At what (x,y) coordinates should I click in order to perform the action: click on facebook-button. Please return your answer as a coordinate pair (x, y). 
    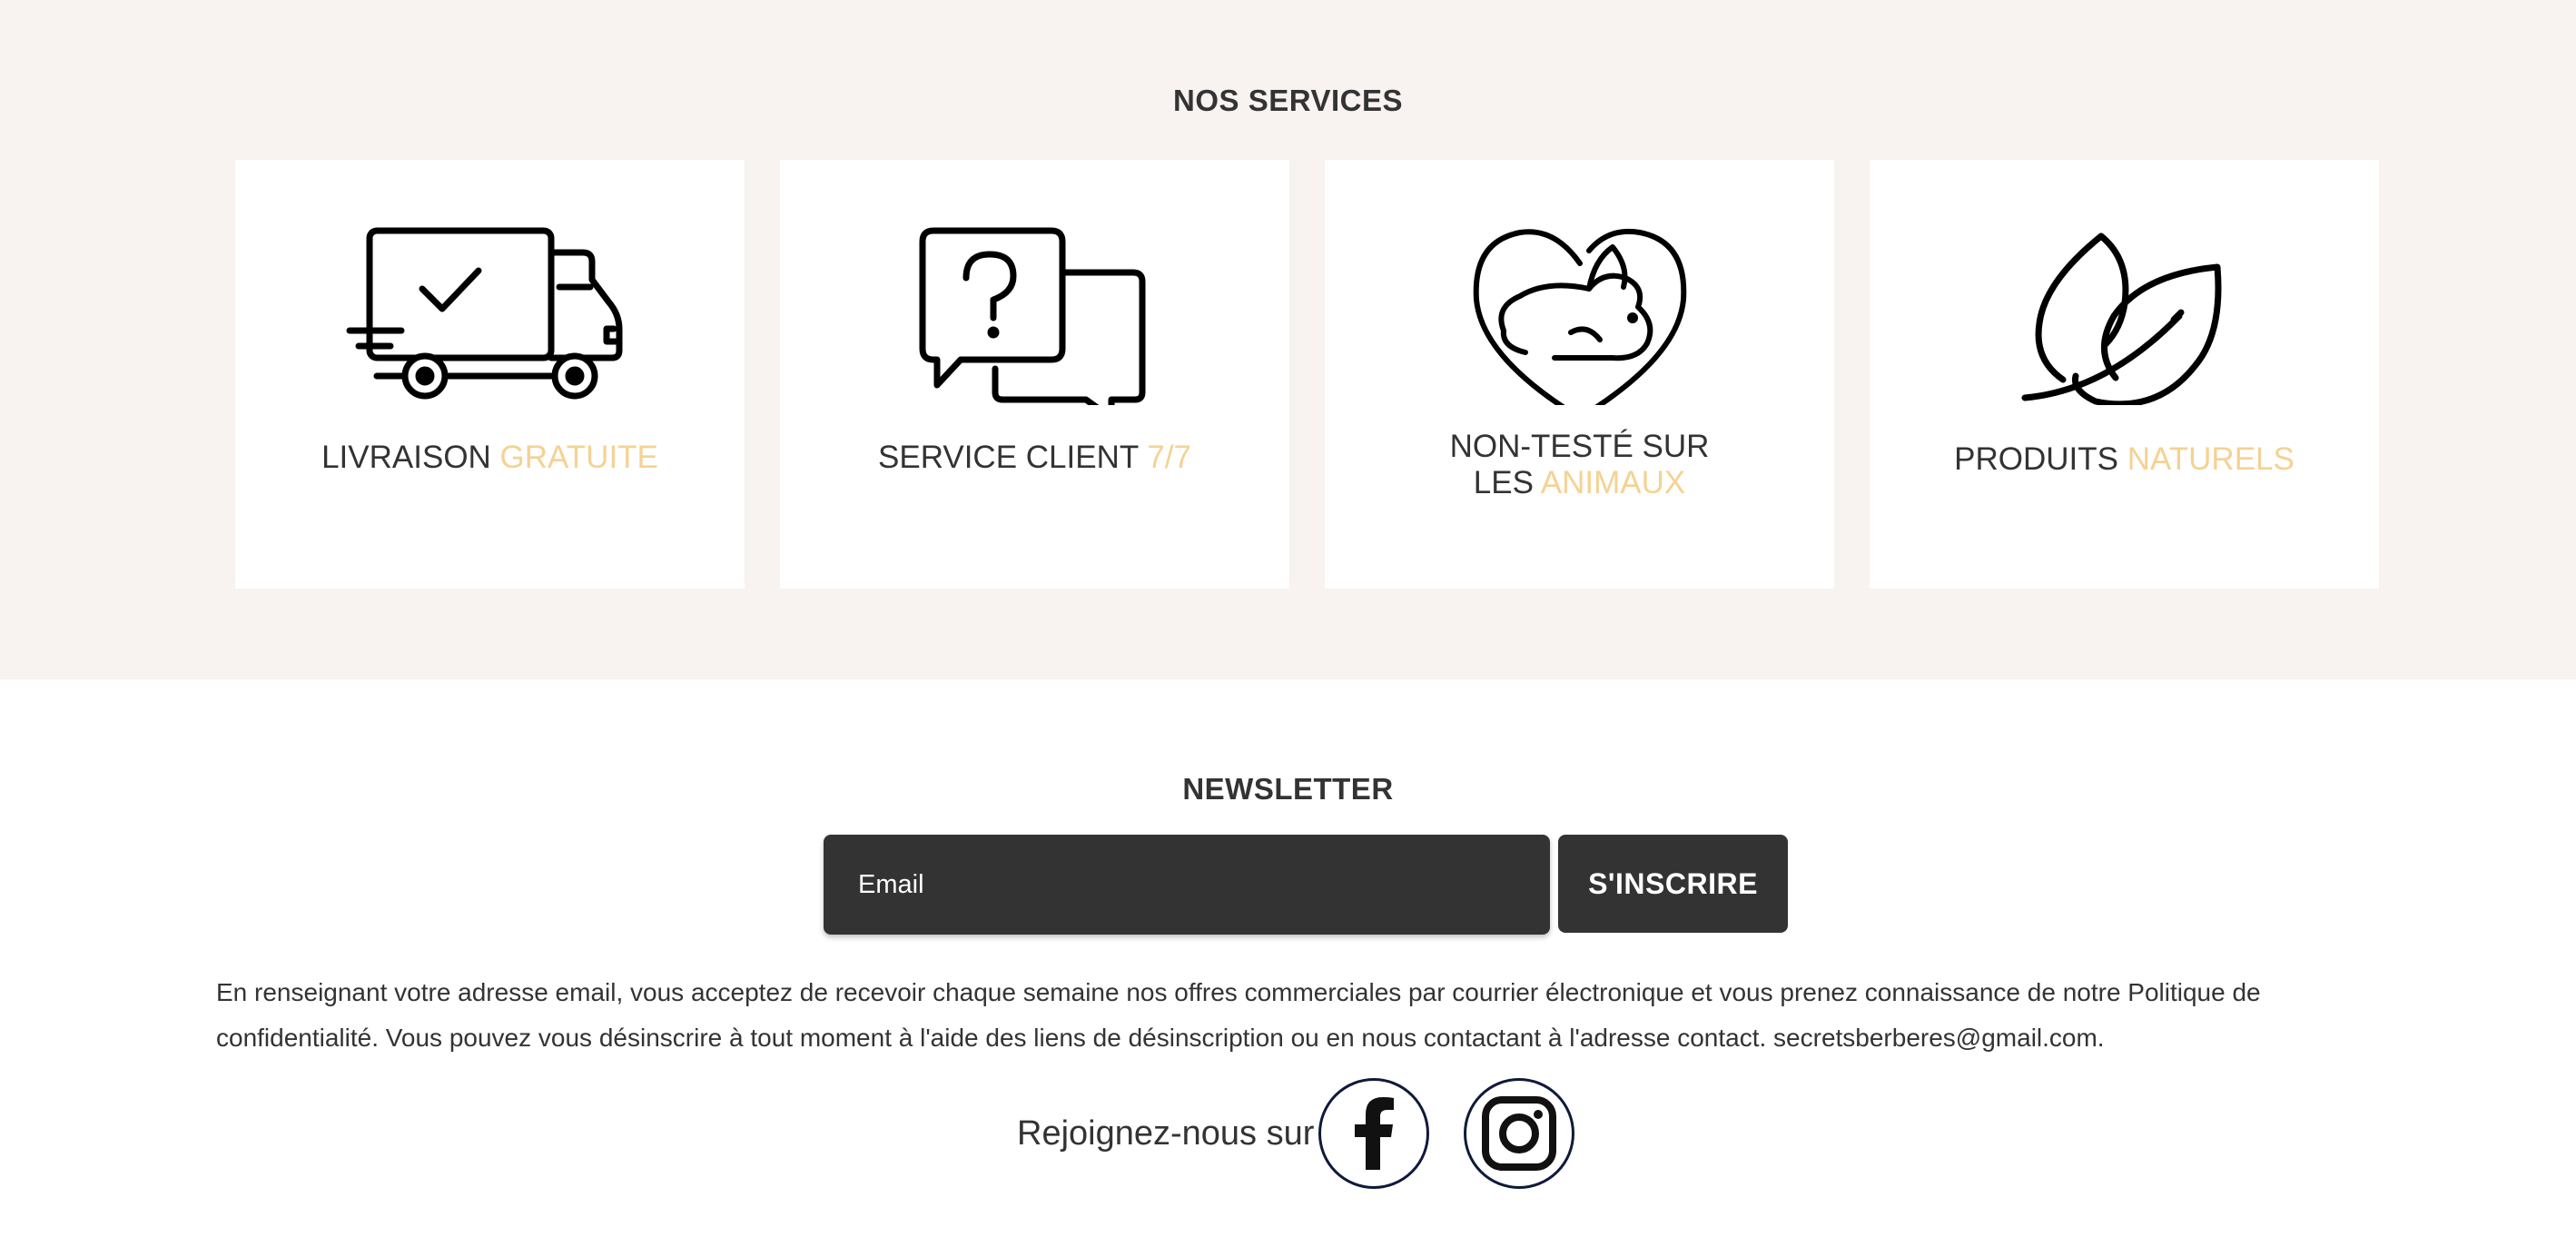
    Looking at the image, I should click on (1373, 1133).